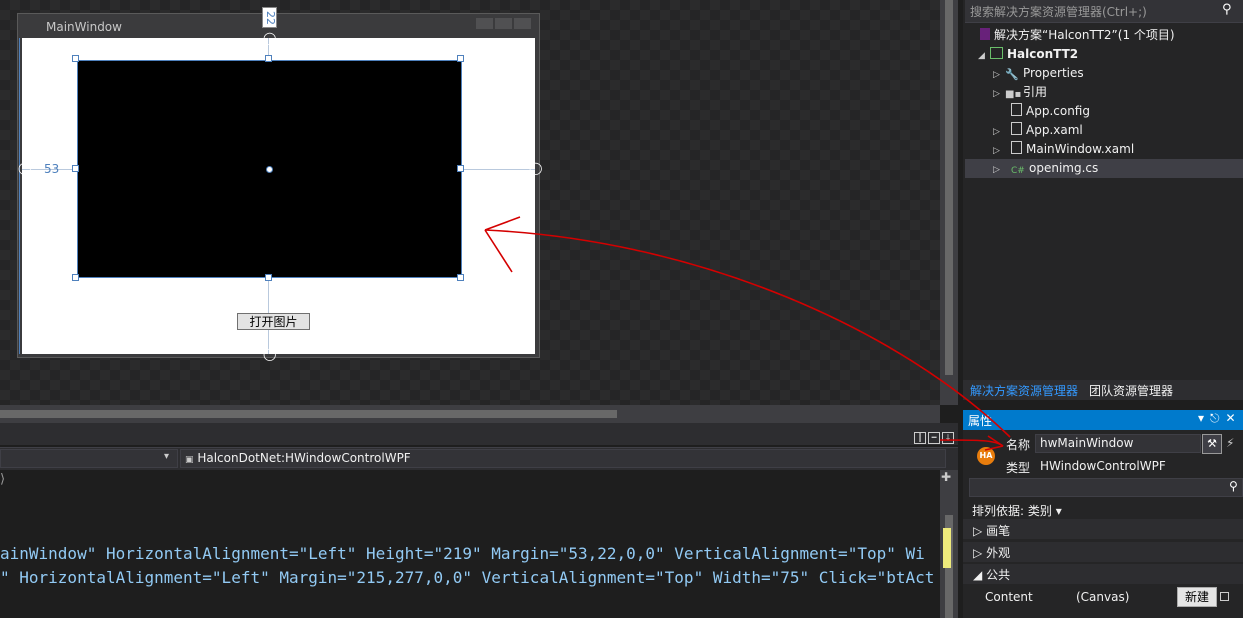  What do you see at coordinates (497, 169) in the screenshot?
I see `right-margin-guide` at bounding box center [497, 169].